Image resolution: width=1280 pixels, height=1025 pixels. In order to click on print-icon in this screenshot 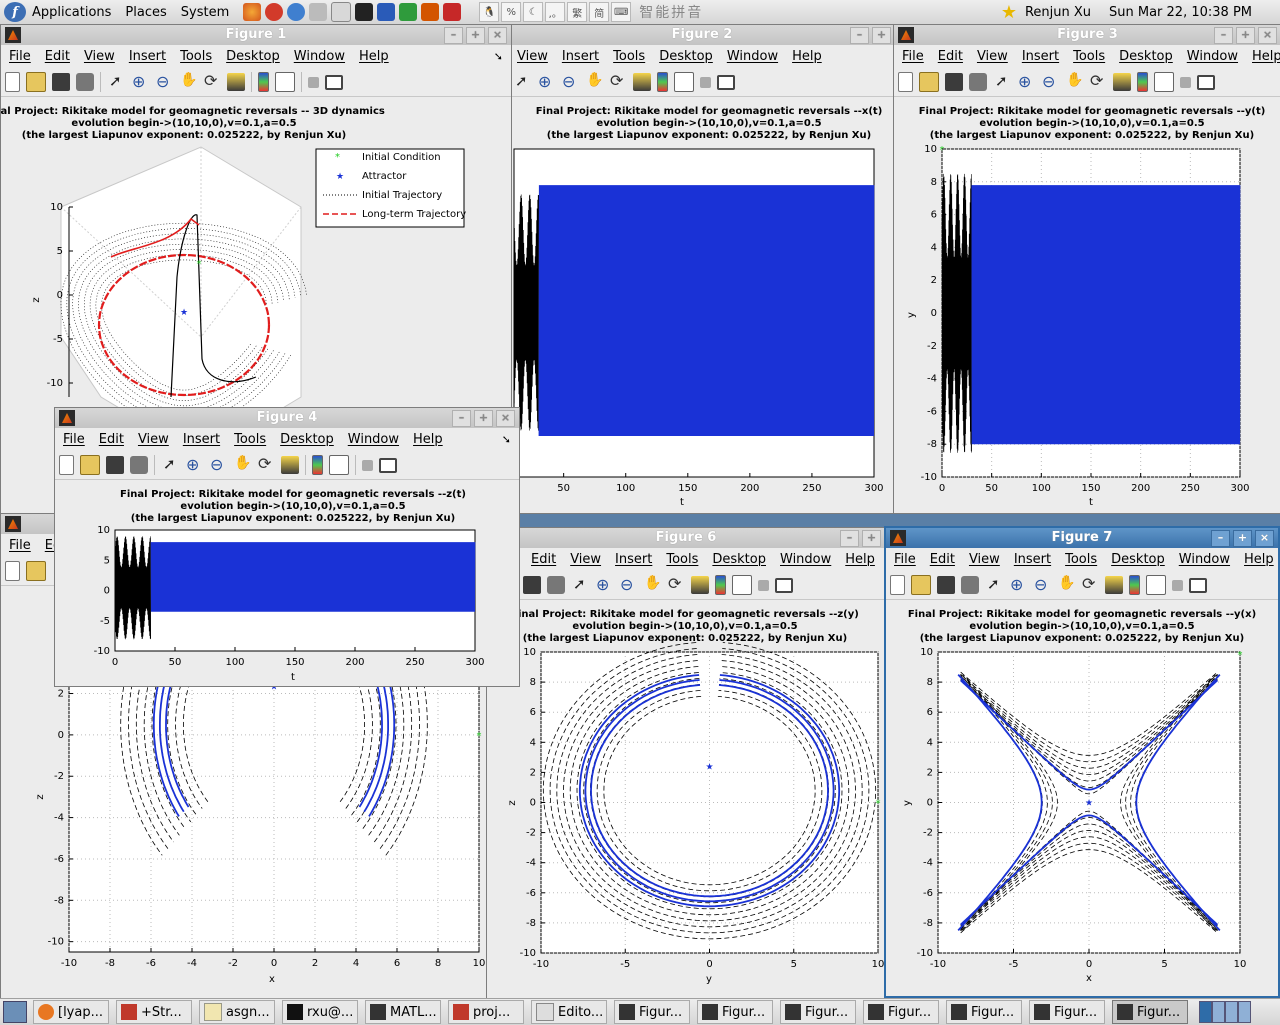, I will do `click(85, 82)`.